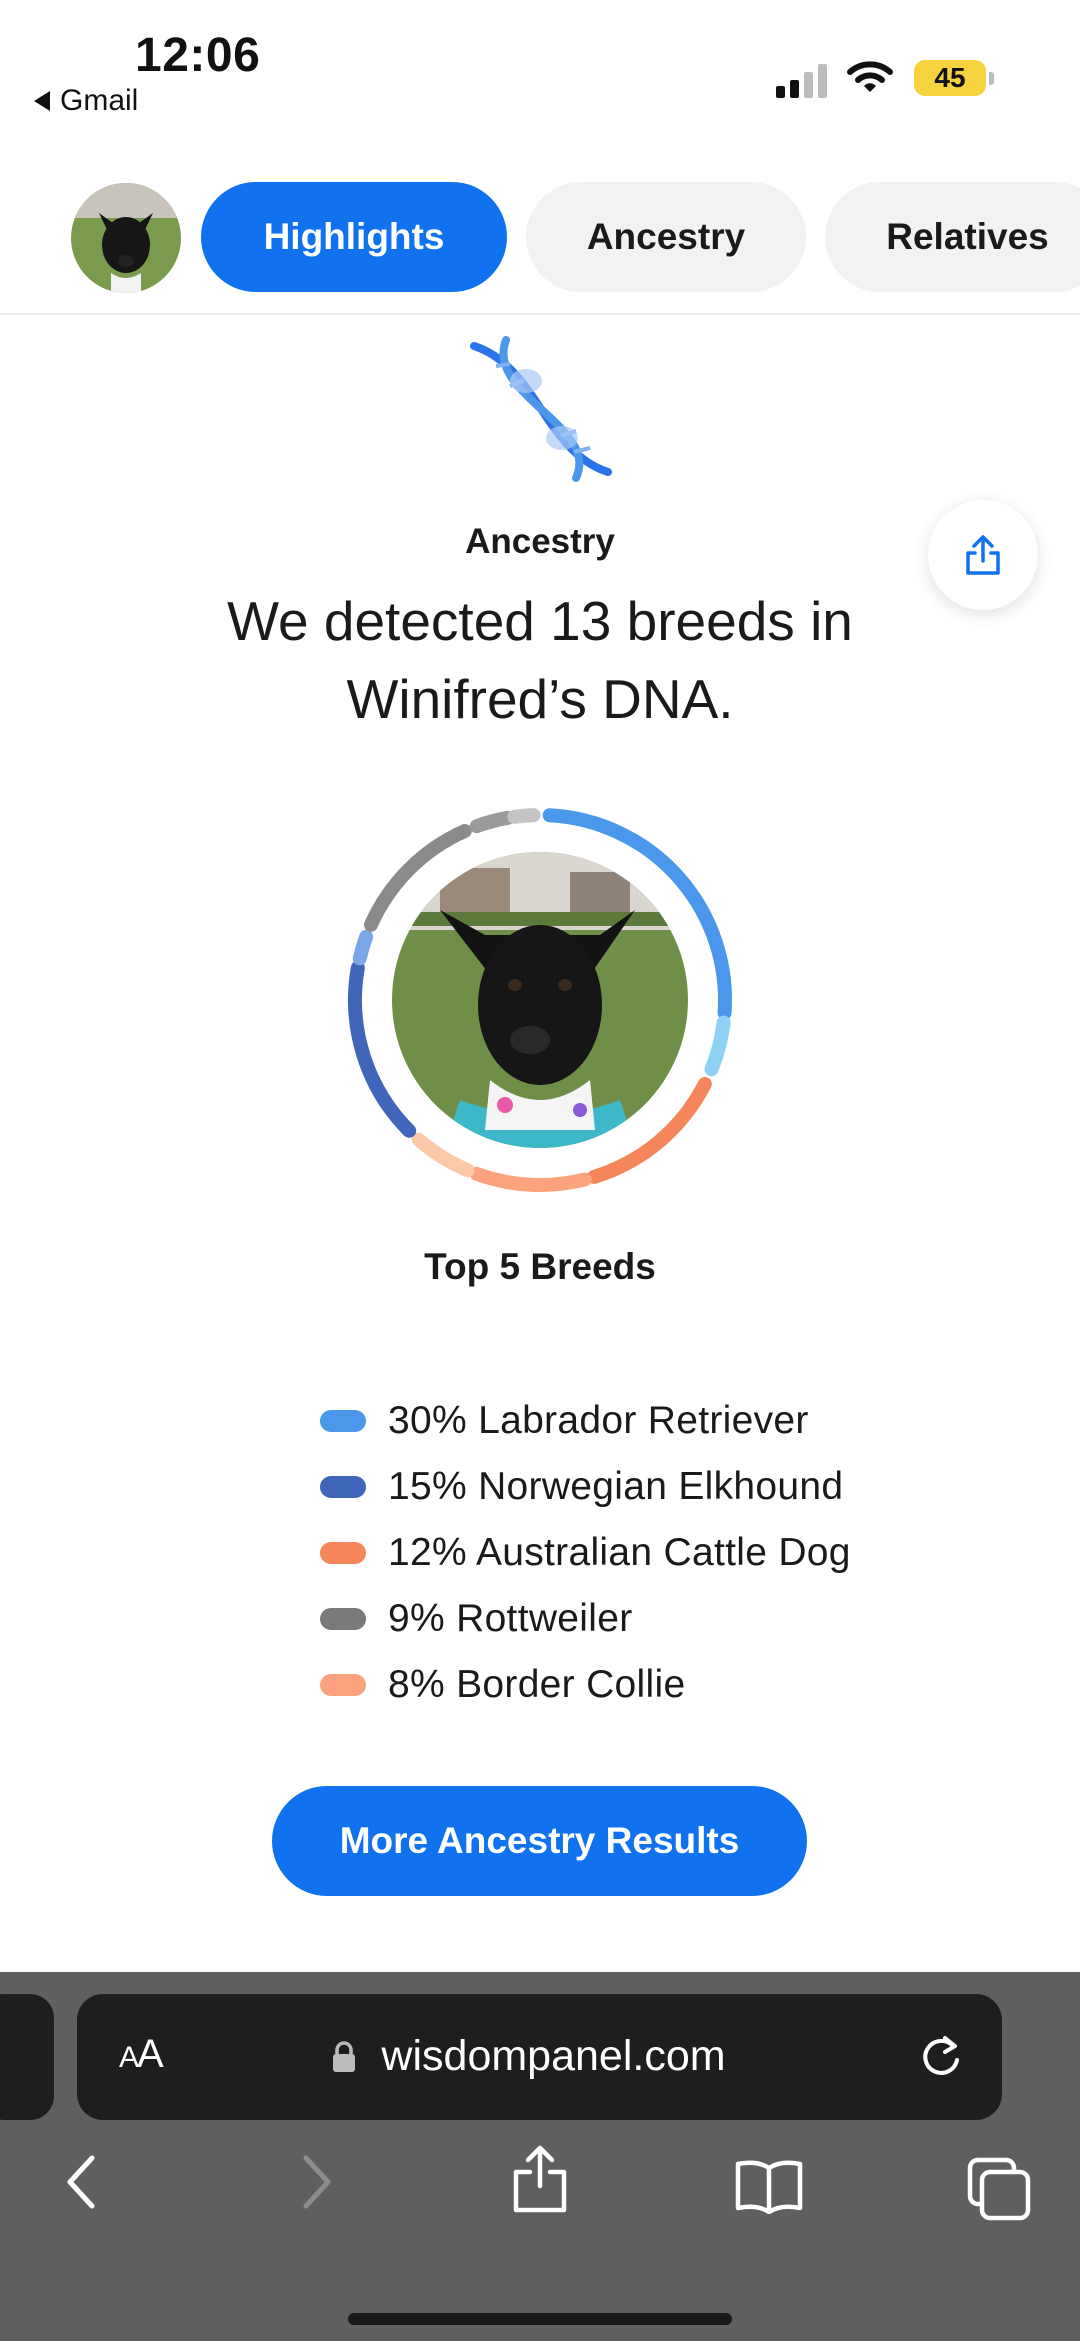 Image resolution: width=1080 pixels, height=2341 pixels. I want to click on dog-avatar, so click(126, 238).